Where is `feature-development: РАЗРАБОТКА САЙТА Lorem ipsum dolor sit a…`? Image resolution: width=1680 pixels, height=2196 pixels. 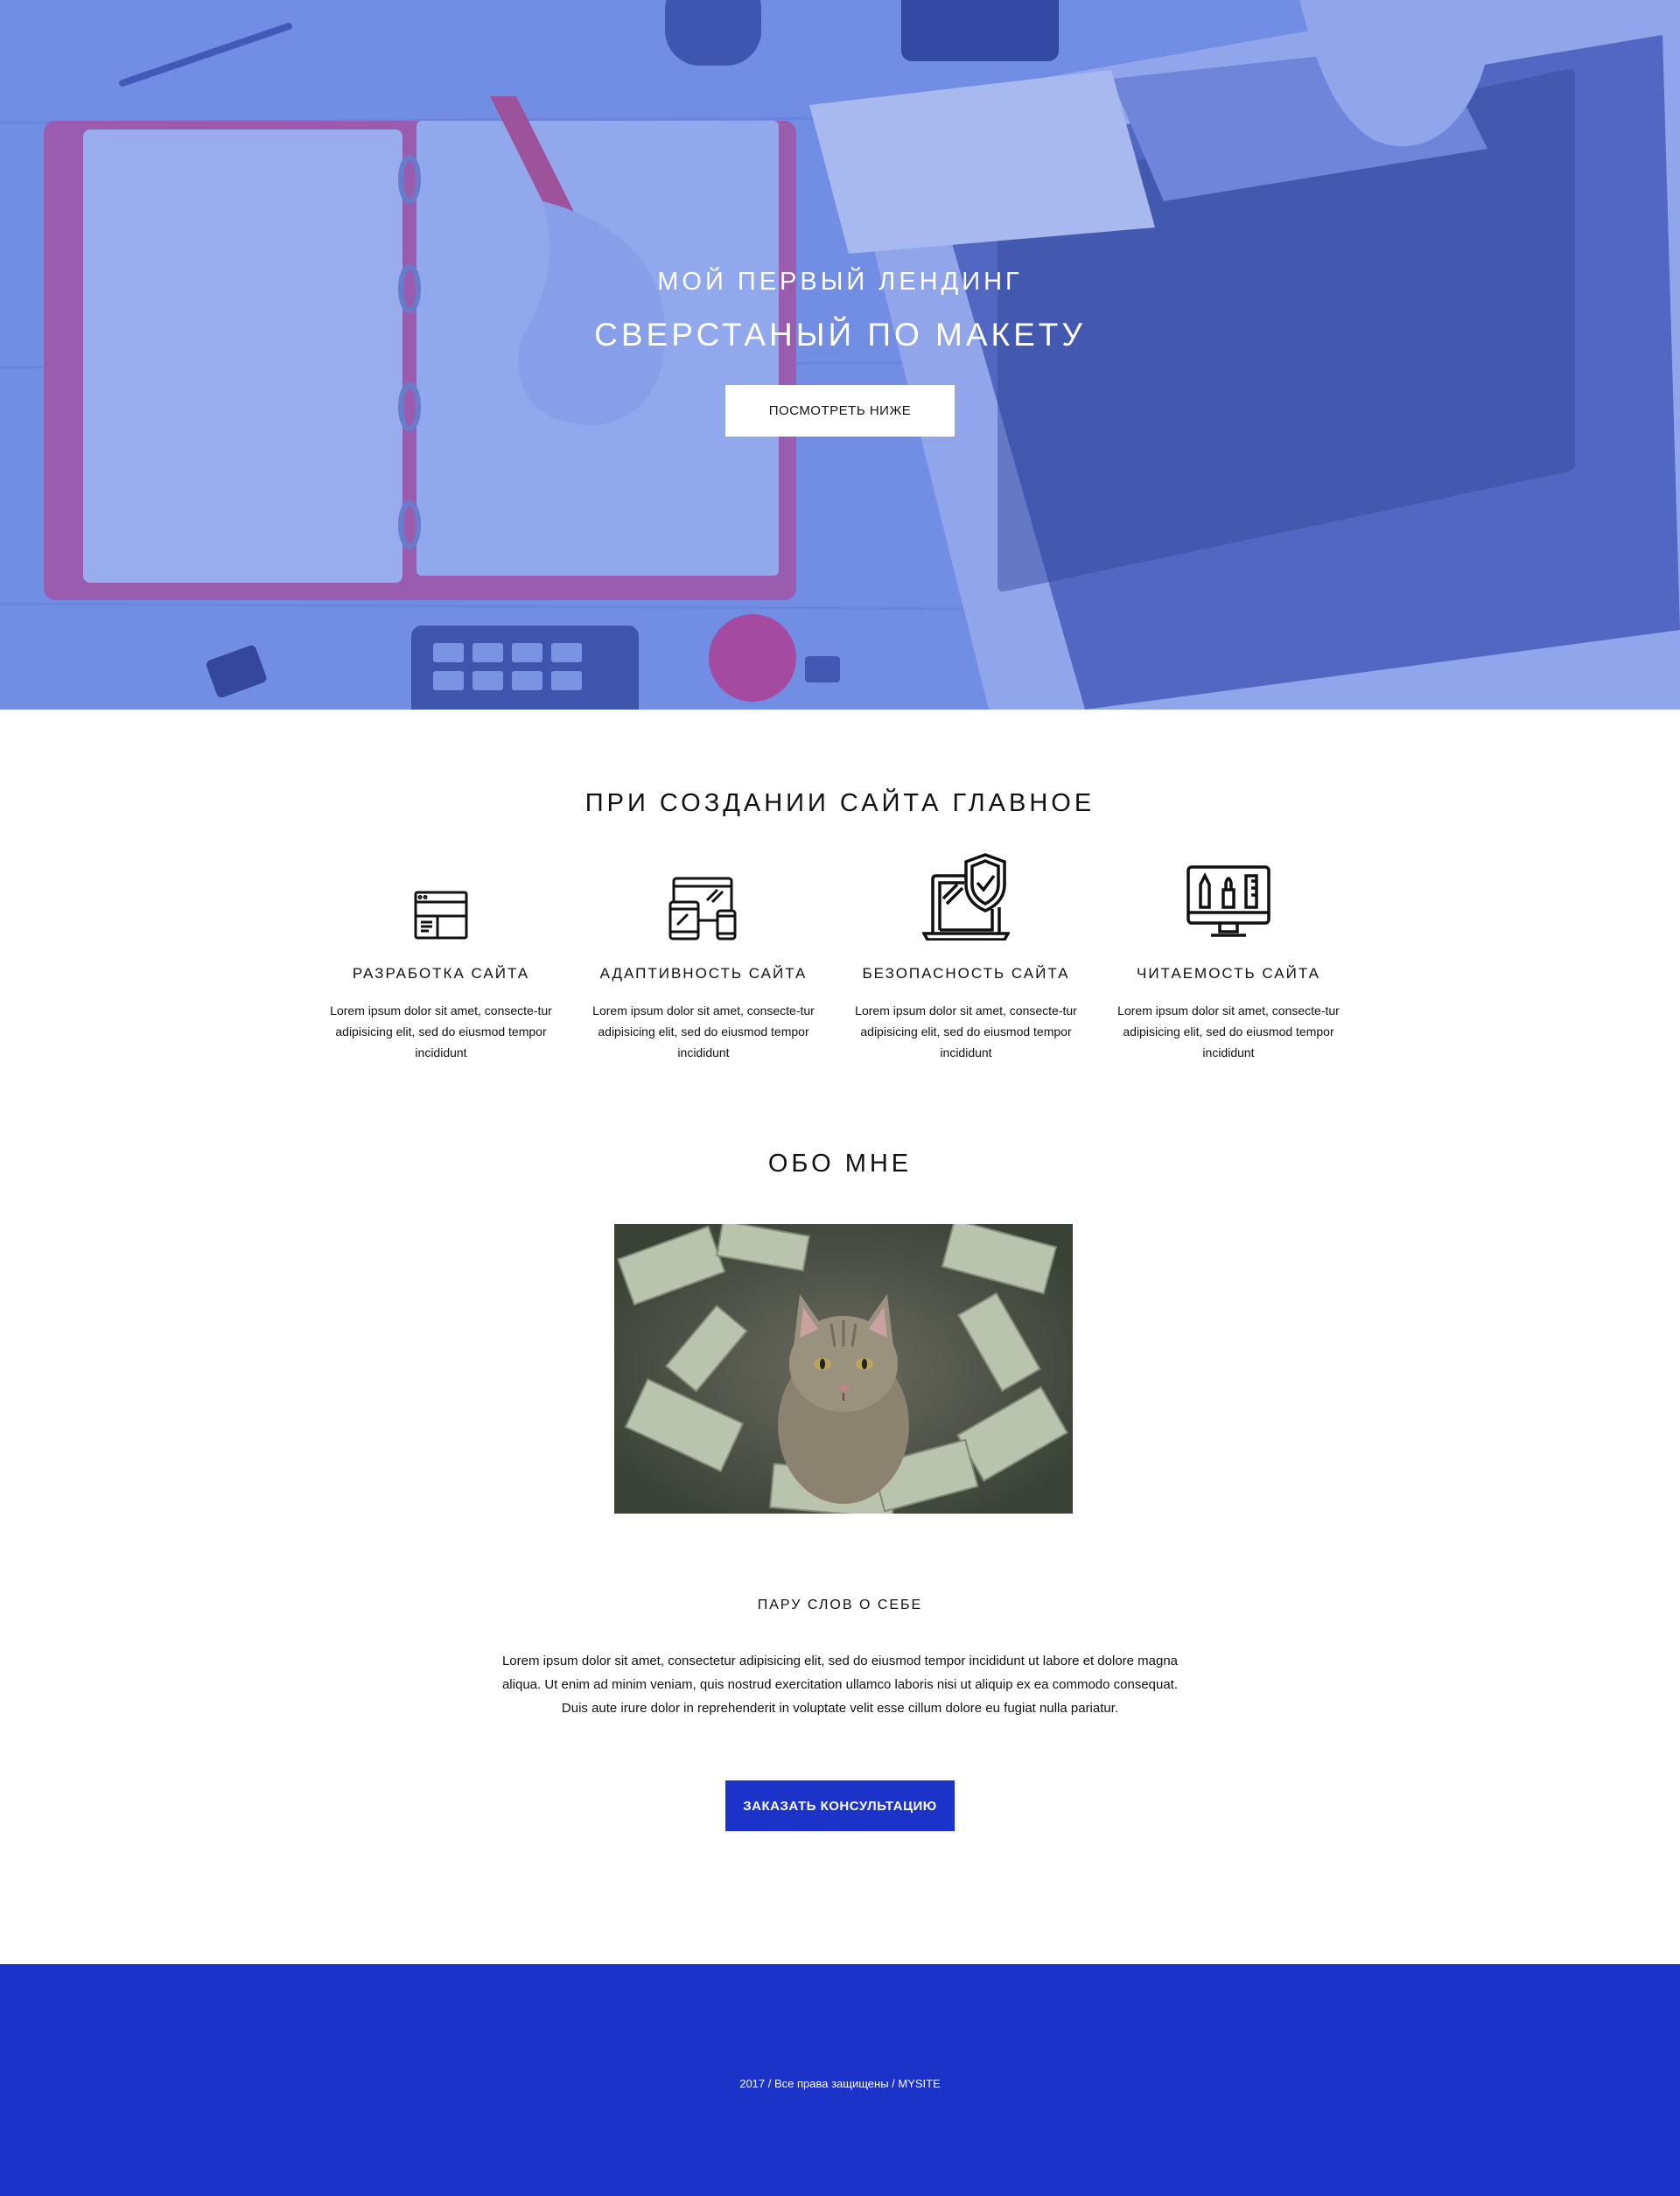 feature-development: РАЗРАБОТКА САЙТА Lorem ipsum dolor sit a… is located at coordinates (441, 951).